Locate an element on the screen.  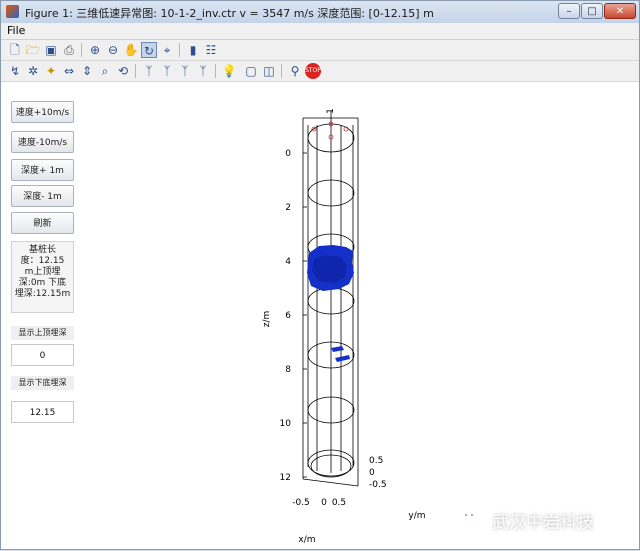
z-axis-label: z/m is located at coordinates (267, 319).